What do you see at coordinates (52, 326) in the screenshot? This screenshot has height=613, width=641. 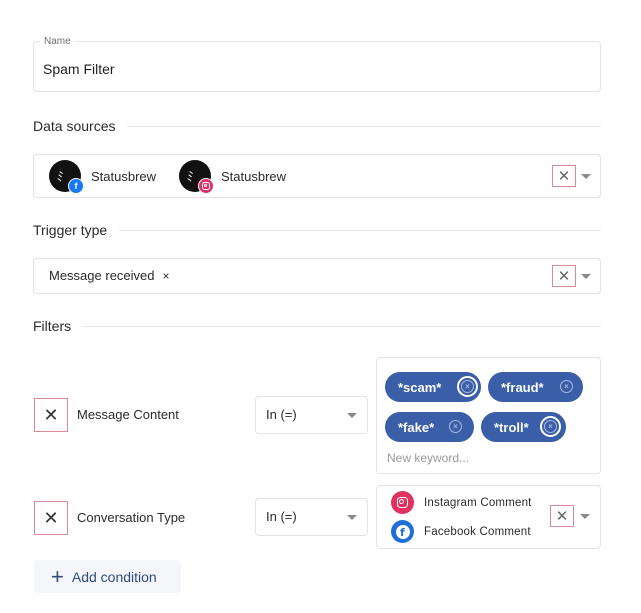 I see `filters-title: Filters` at bounding box center [52, 326].